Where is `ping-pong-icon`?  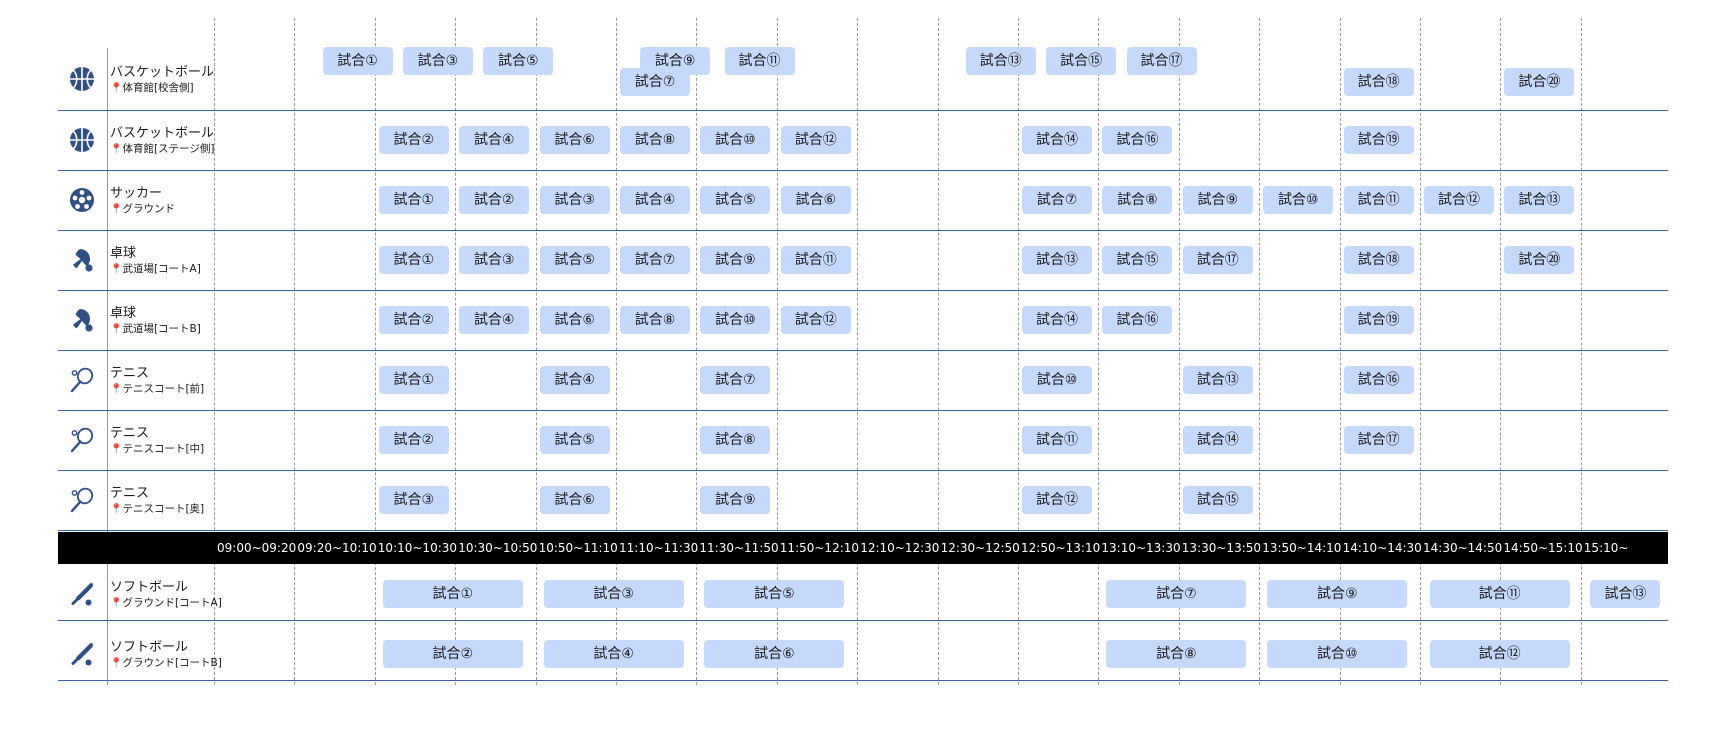
ping-pong-icon is located at coordinates (82, 320).